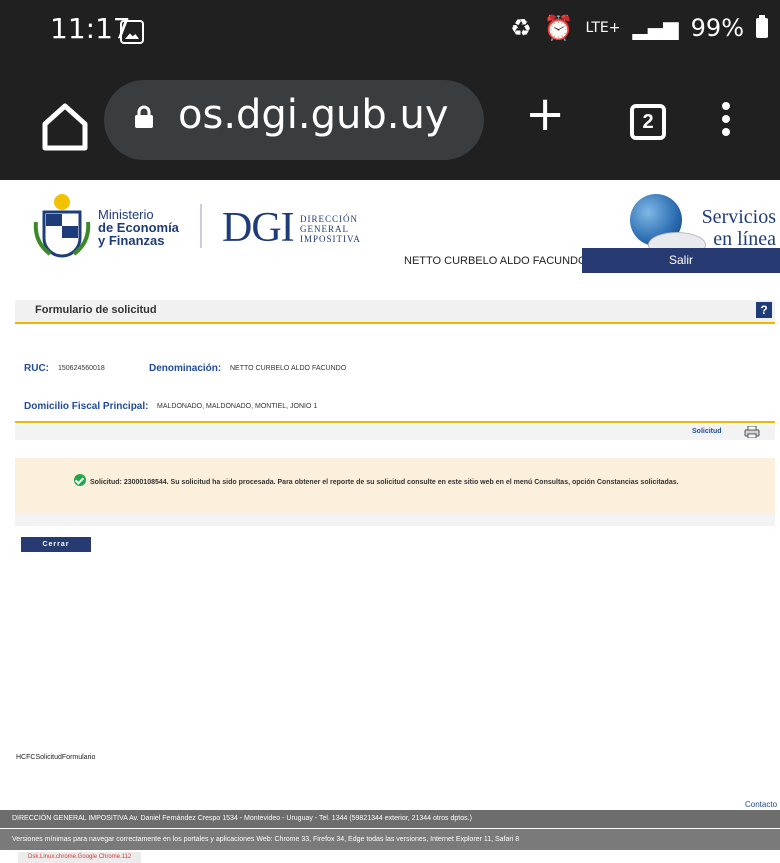  What do you see at coordinates (655, 28) in the screenshot?
I see `signal-icon: ▂▄▆` at bounding box center [655, 28].